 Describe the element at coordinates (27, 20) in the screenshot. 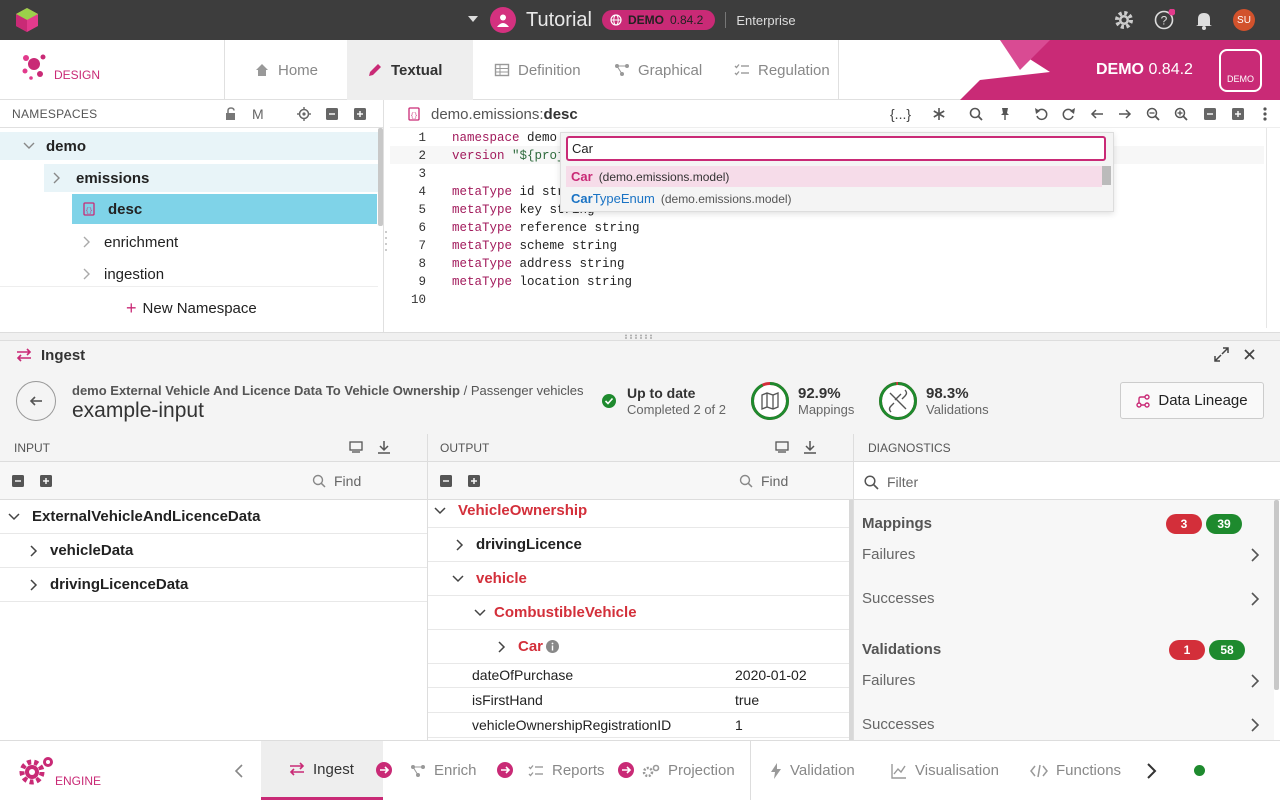

I see `app-logo-icon` at that location.